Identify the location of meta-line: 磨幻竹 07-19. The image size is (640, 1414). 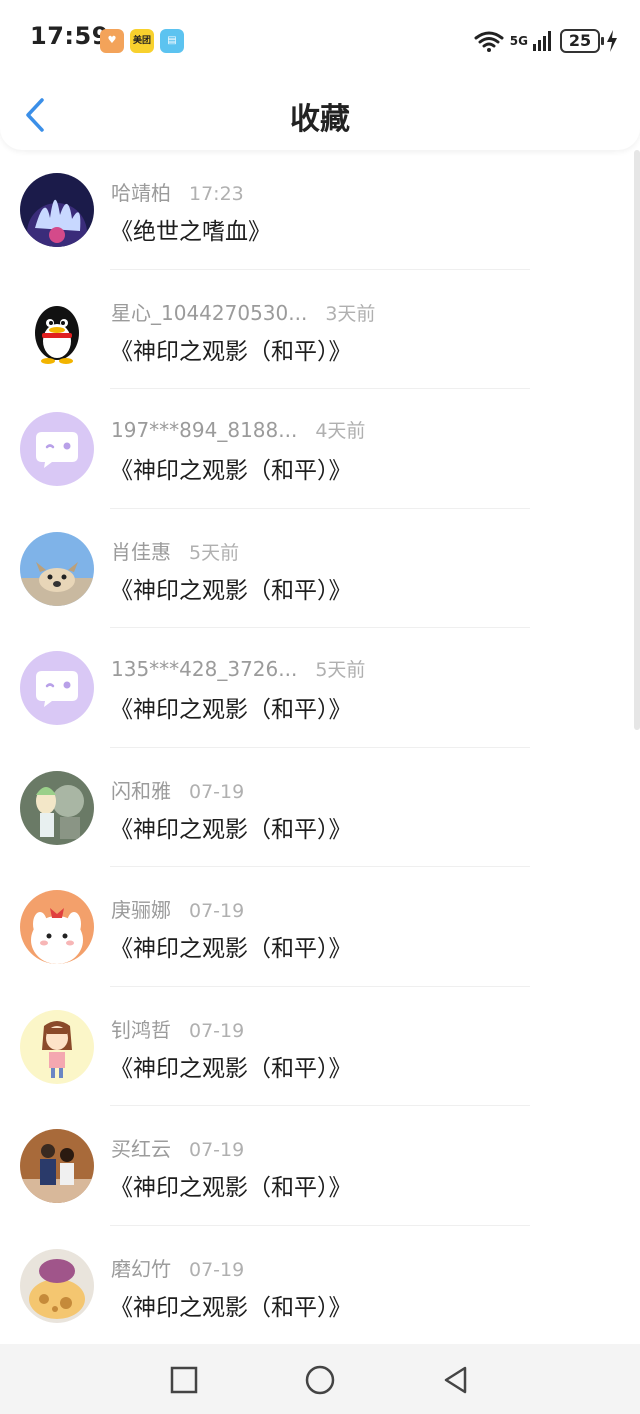
(177, 1267).